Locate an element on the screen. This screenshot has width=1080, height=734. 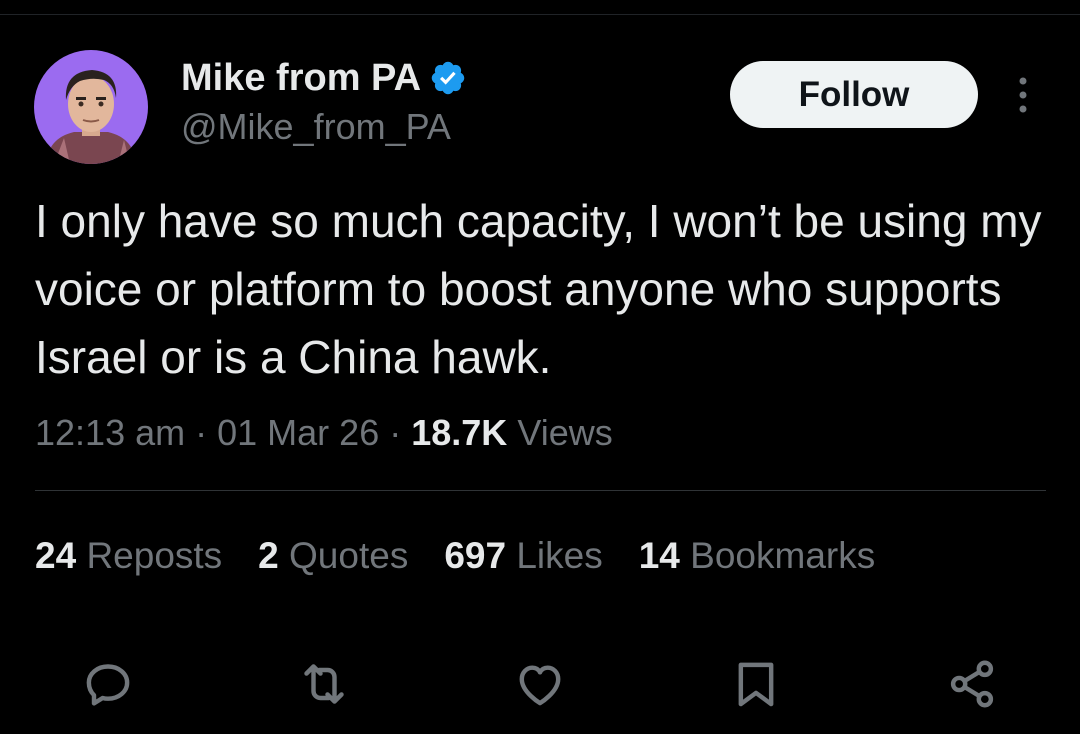
bookmarks-stat: 14 Bookmarks is located at coordinates (757, 556).